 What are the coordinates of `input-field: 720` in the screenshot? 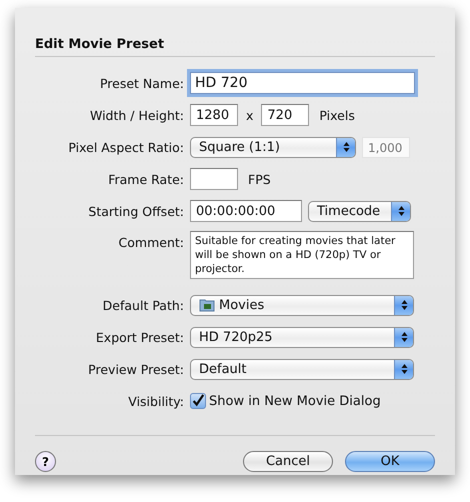 It's located at (285, 115).